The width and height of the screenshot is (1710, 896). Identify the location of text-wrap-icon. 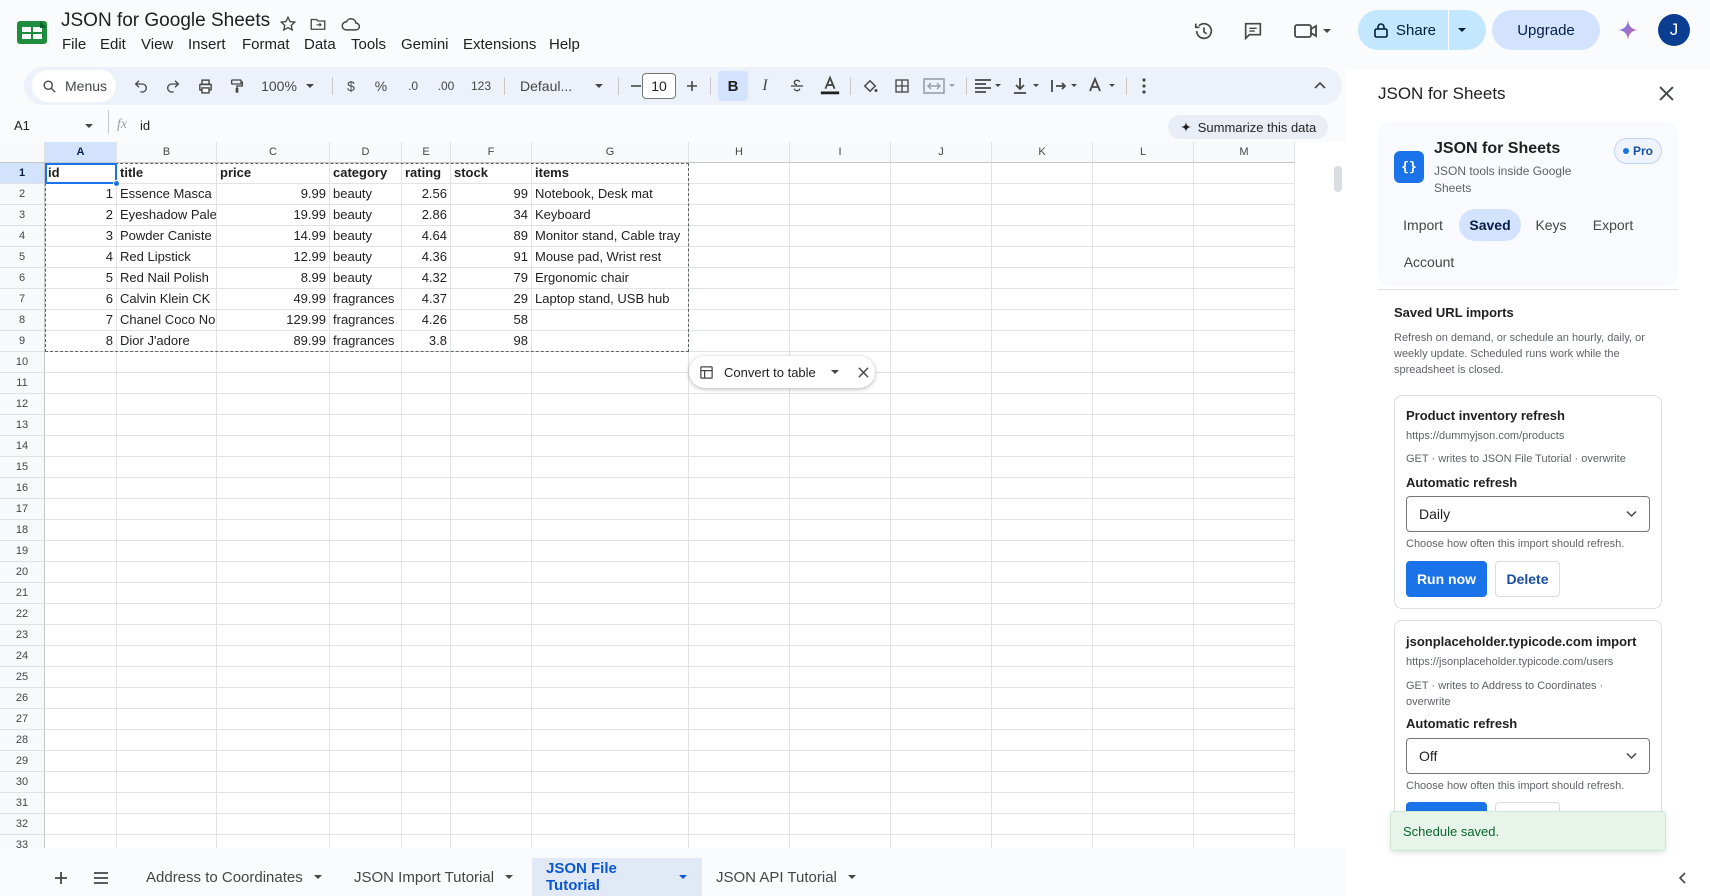
(1065, 86).